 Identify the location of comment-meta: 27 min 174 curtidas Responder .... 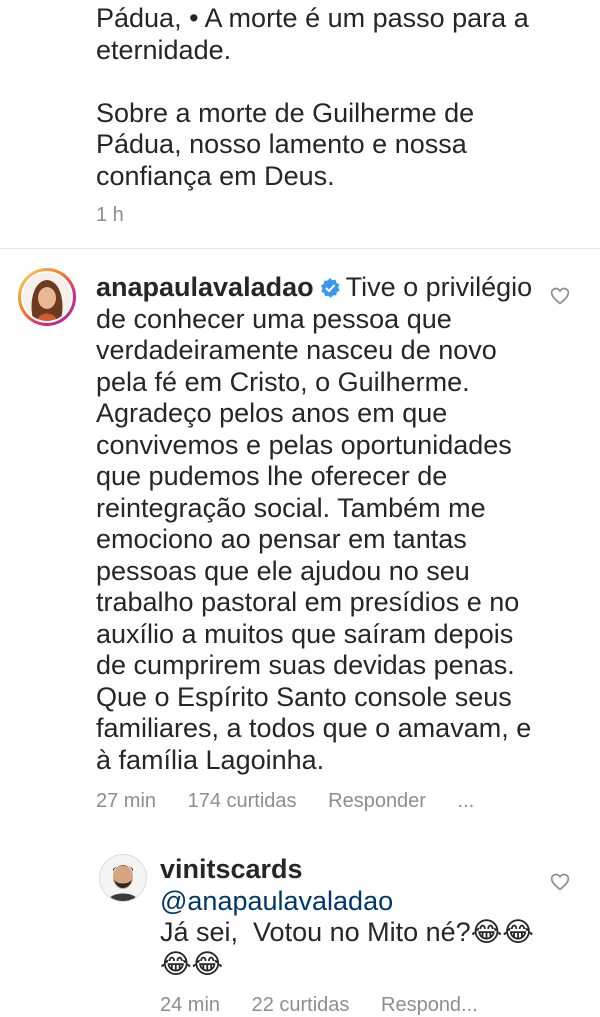
(321, 801).